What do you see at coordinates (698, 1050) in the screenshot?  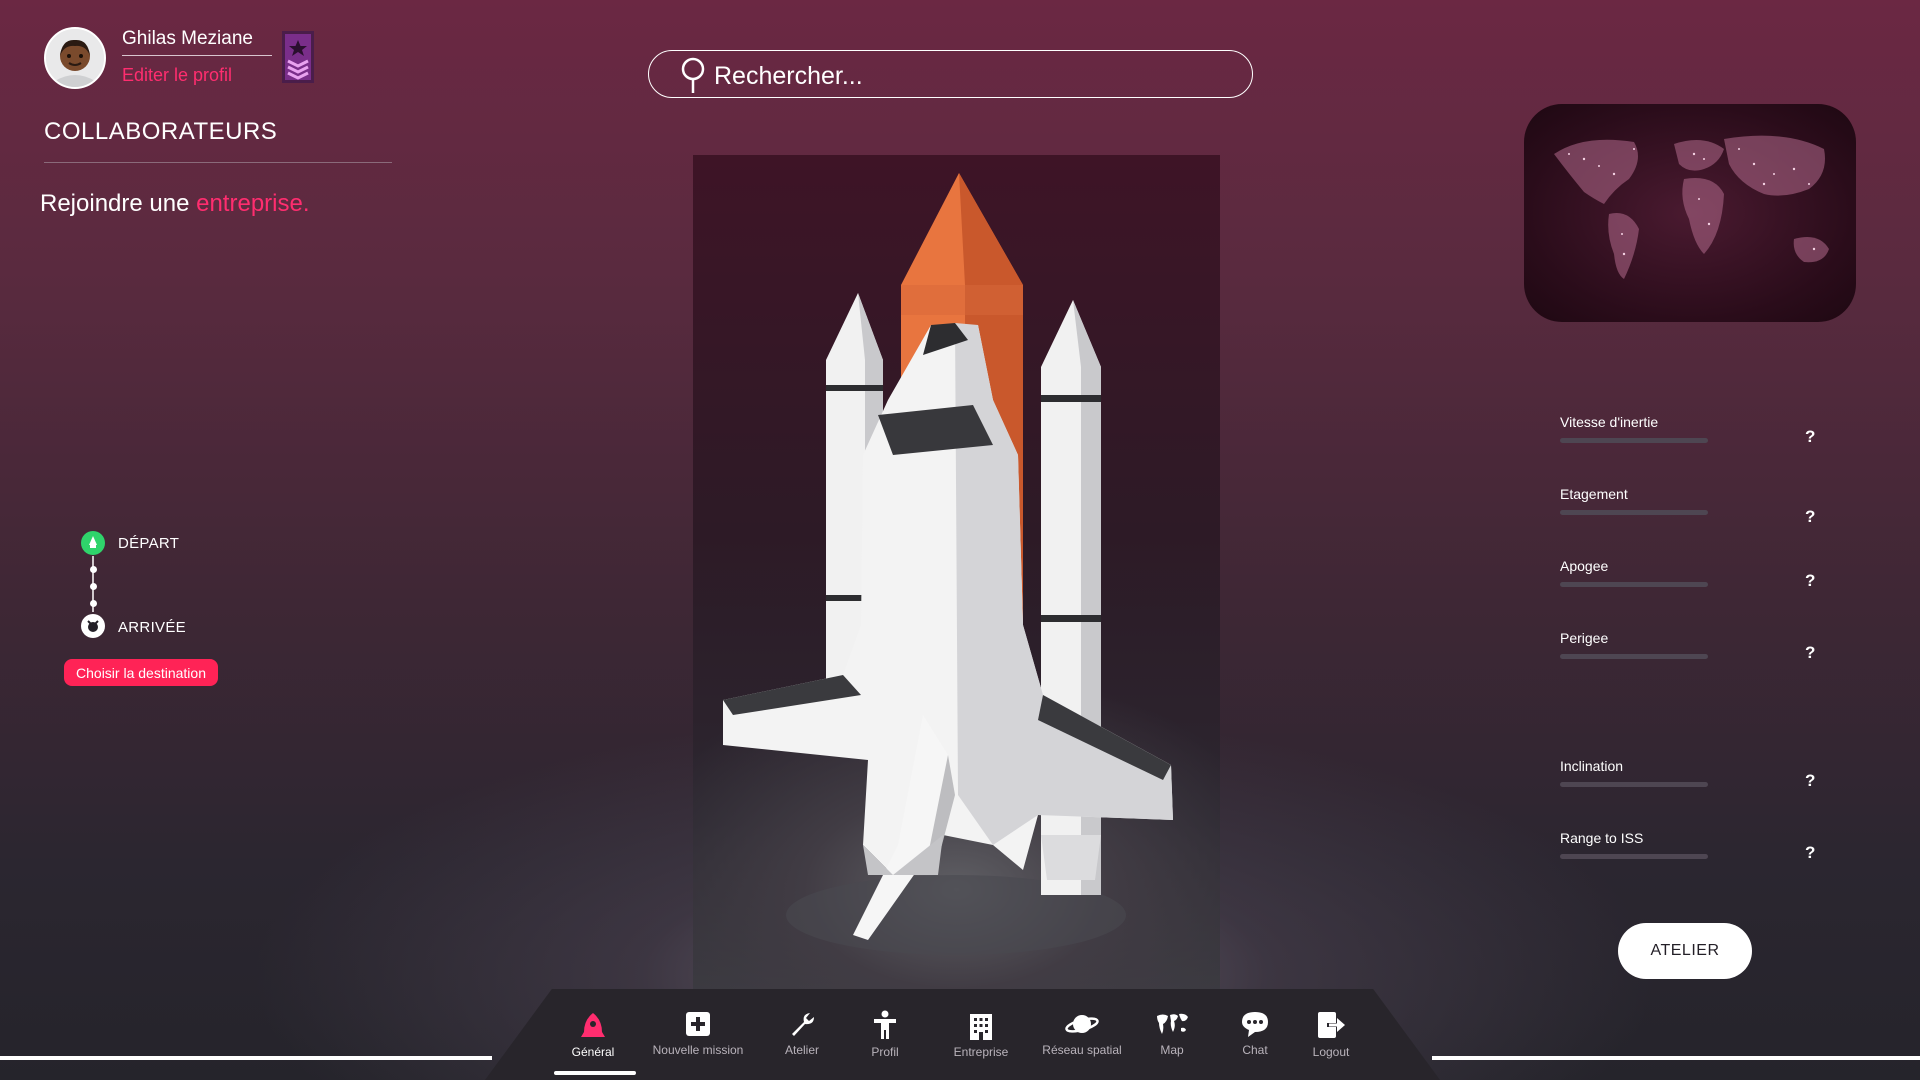 I see `nav-label: Nouvelle mission` at bounding box center [698, 1050].